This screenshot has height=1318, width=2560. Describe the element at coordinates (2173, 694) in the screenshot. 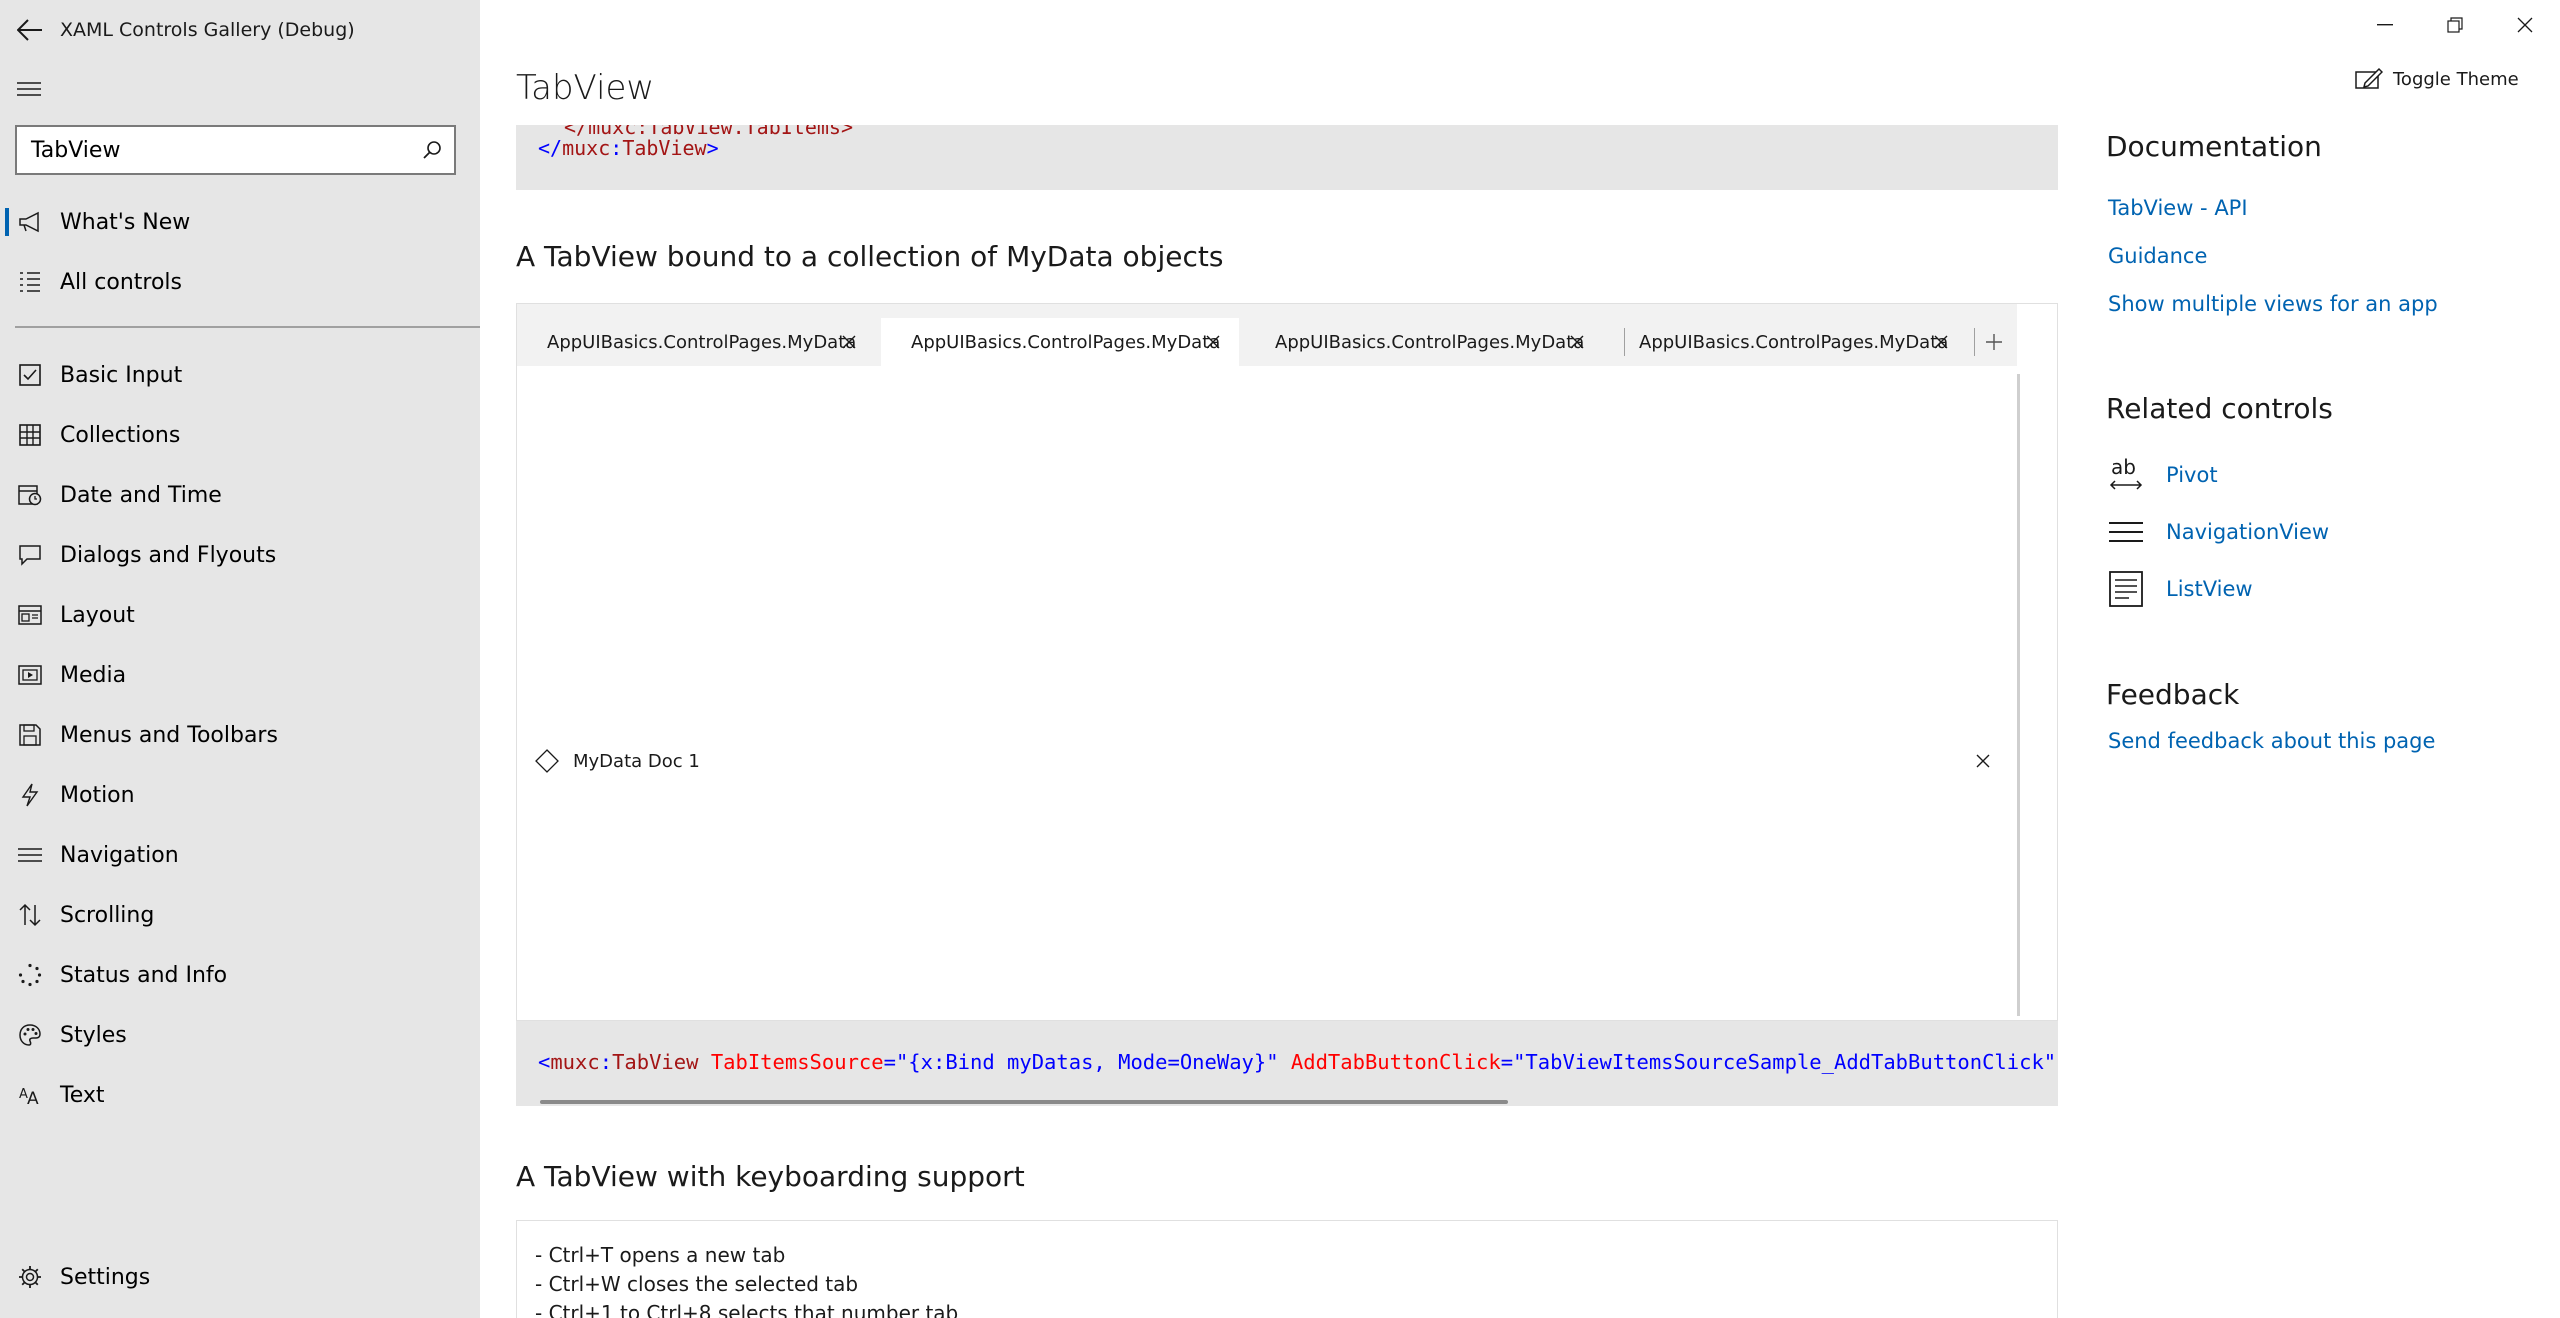

I see `feedback-heading: Feedback` at that location.